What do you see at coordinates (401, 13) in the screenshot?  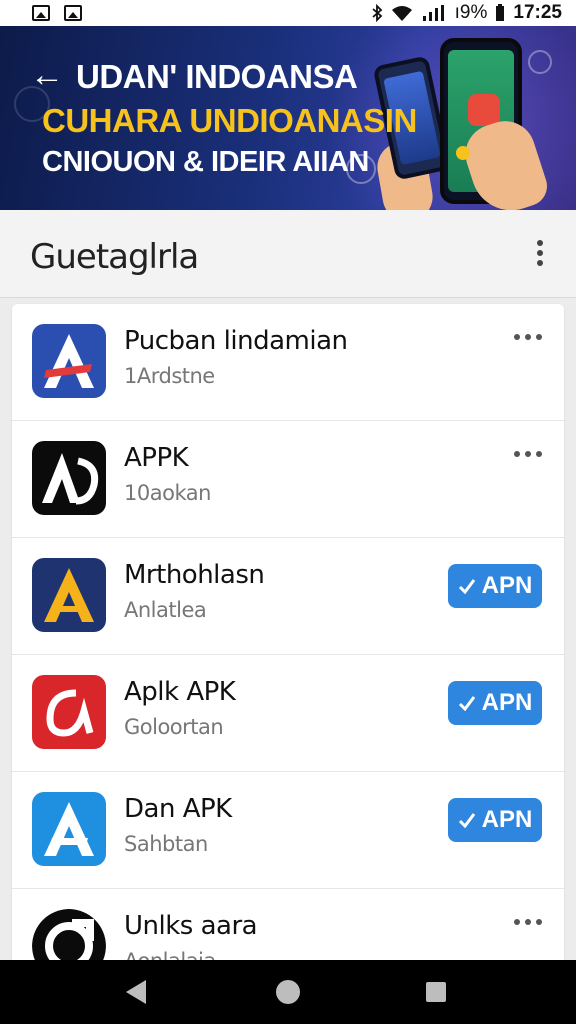 I see `wifi-icon` at bounding box center [401, 13].